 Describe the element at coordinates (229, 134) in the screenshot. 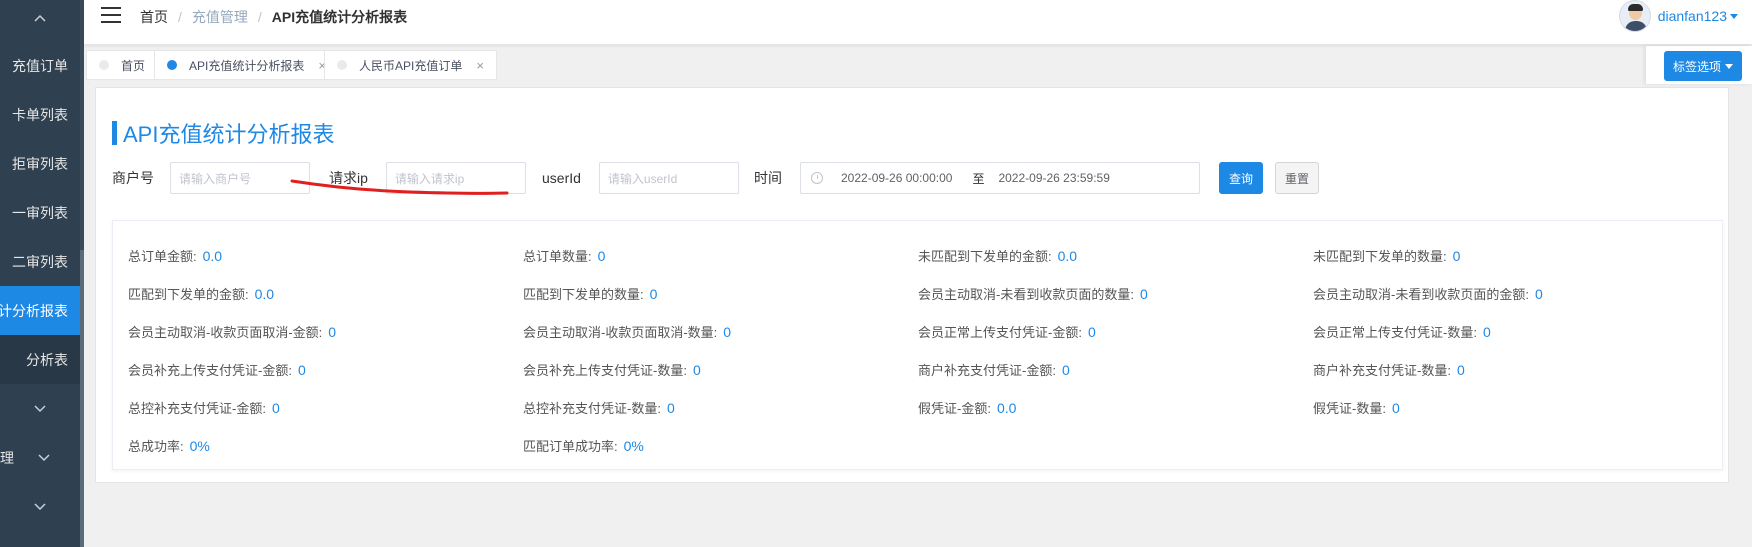

I see `page-title-text: API充值统计分析报表` at that location.